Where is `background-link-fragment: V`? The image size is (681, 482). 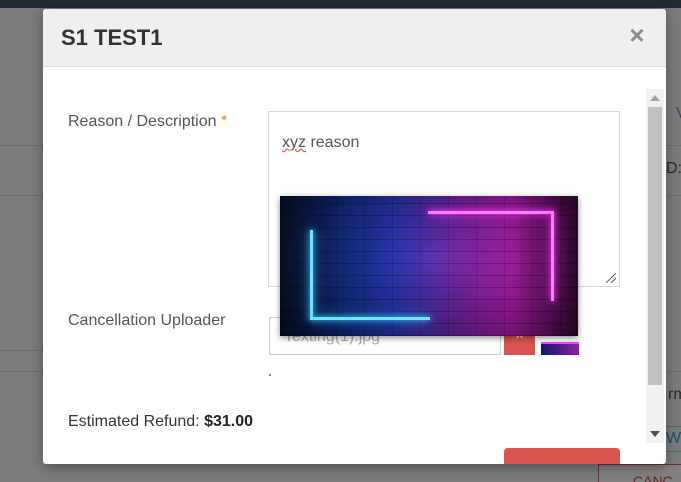 background-link-fragment: V is located at coordinates (678, 114).